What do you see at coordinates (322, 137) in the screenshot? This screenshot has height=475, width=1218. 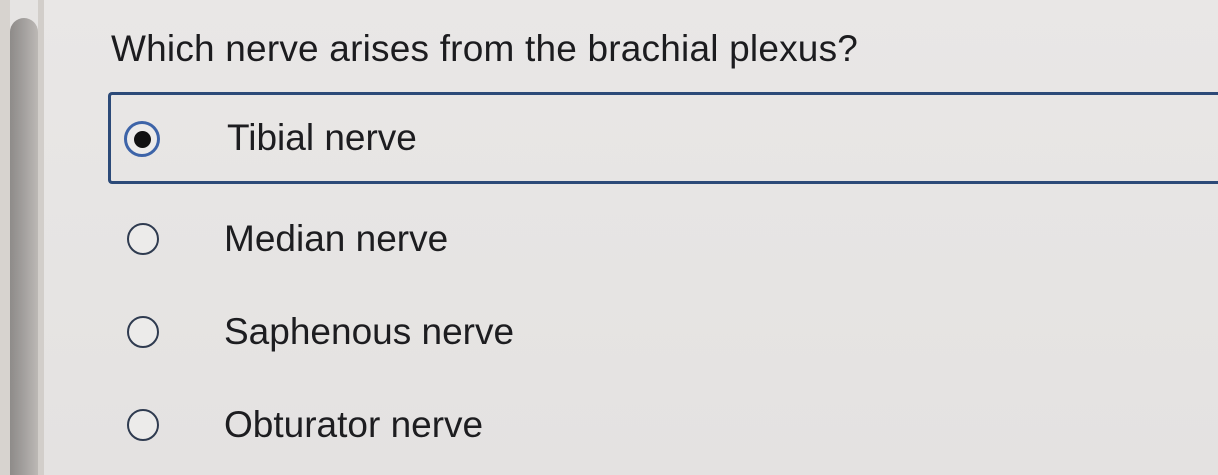 I see `option-label: Tibial nerve` at bounding box center [322, 137].